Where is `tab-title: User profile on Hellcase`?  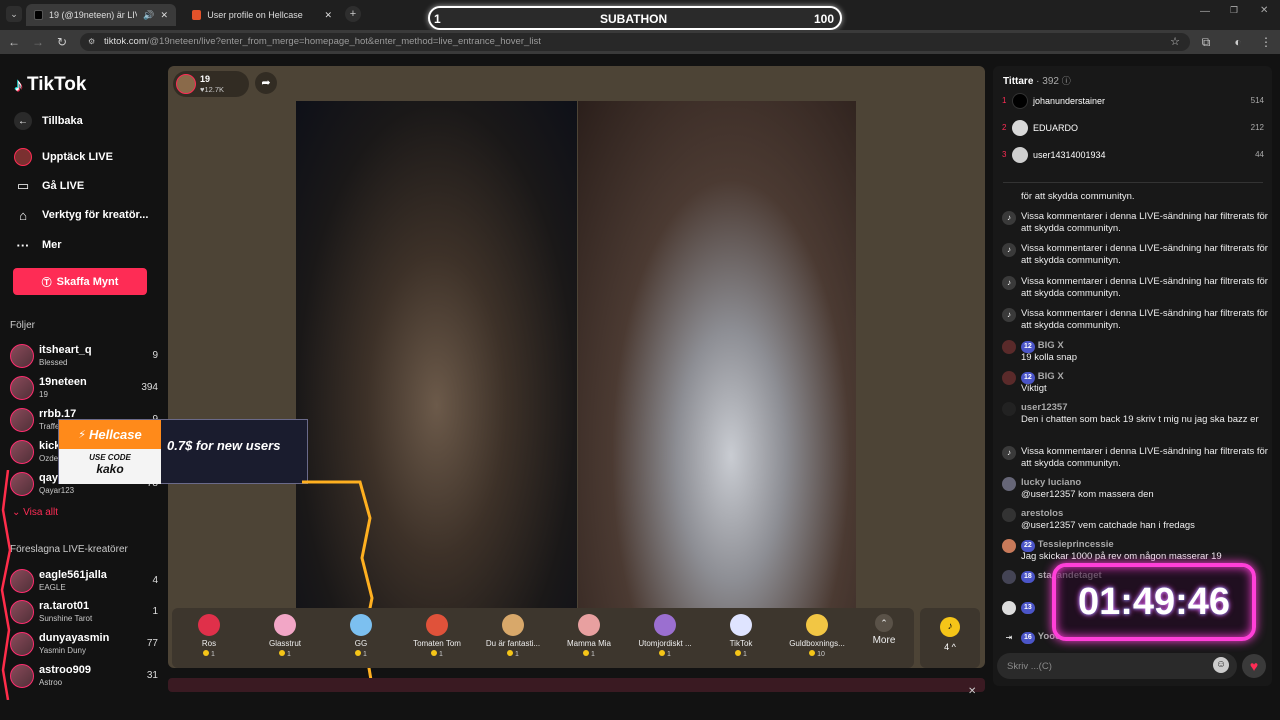
tab-title: User profile on Hellcase is located at coordinates (255, 15).